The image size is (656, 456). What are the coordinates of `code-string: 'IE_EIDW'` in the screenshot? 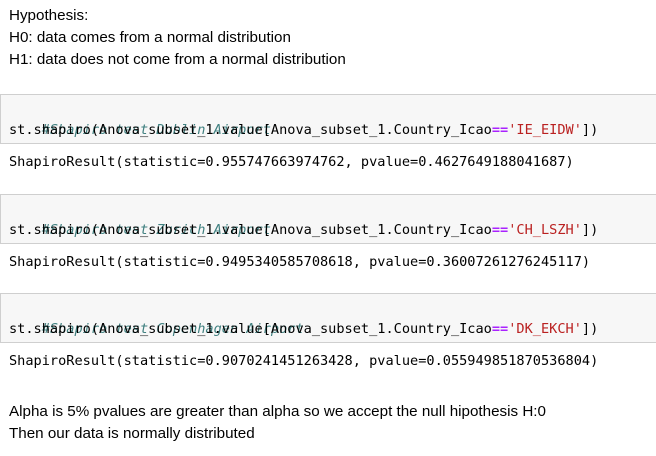 It's located at (545, 130).